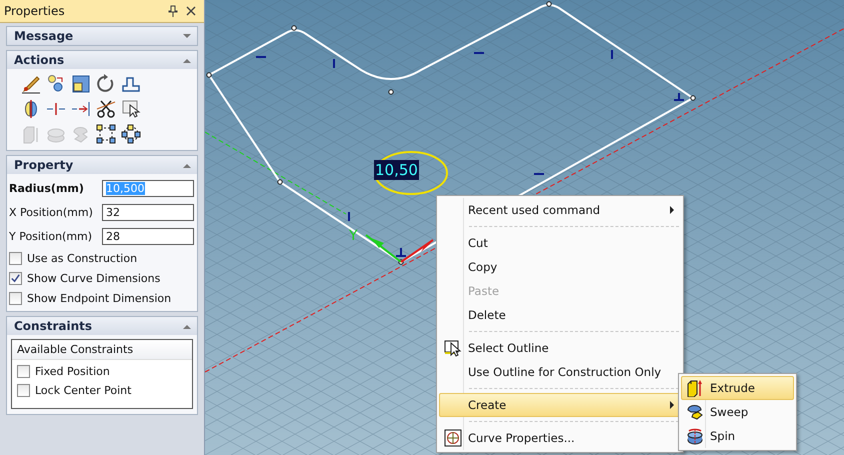 The width and height of the screenshot is (844, 455). What do you see at coordinates (51, 236) in the screenshot?
I see `field-label: Y Position(mm)` at bounding box center [51, 236].